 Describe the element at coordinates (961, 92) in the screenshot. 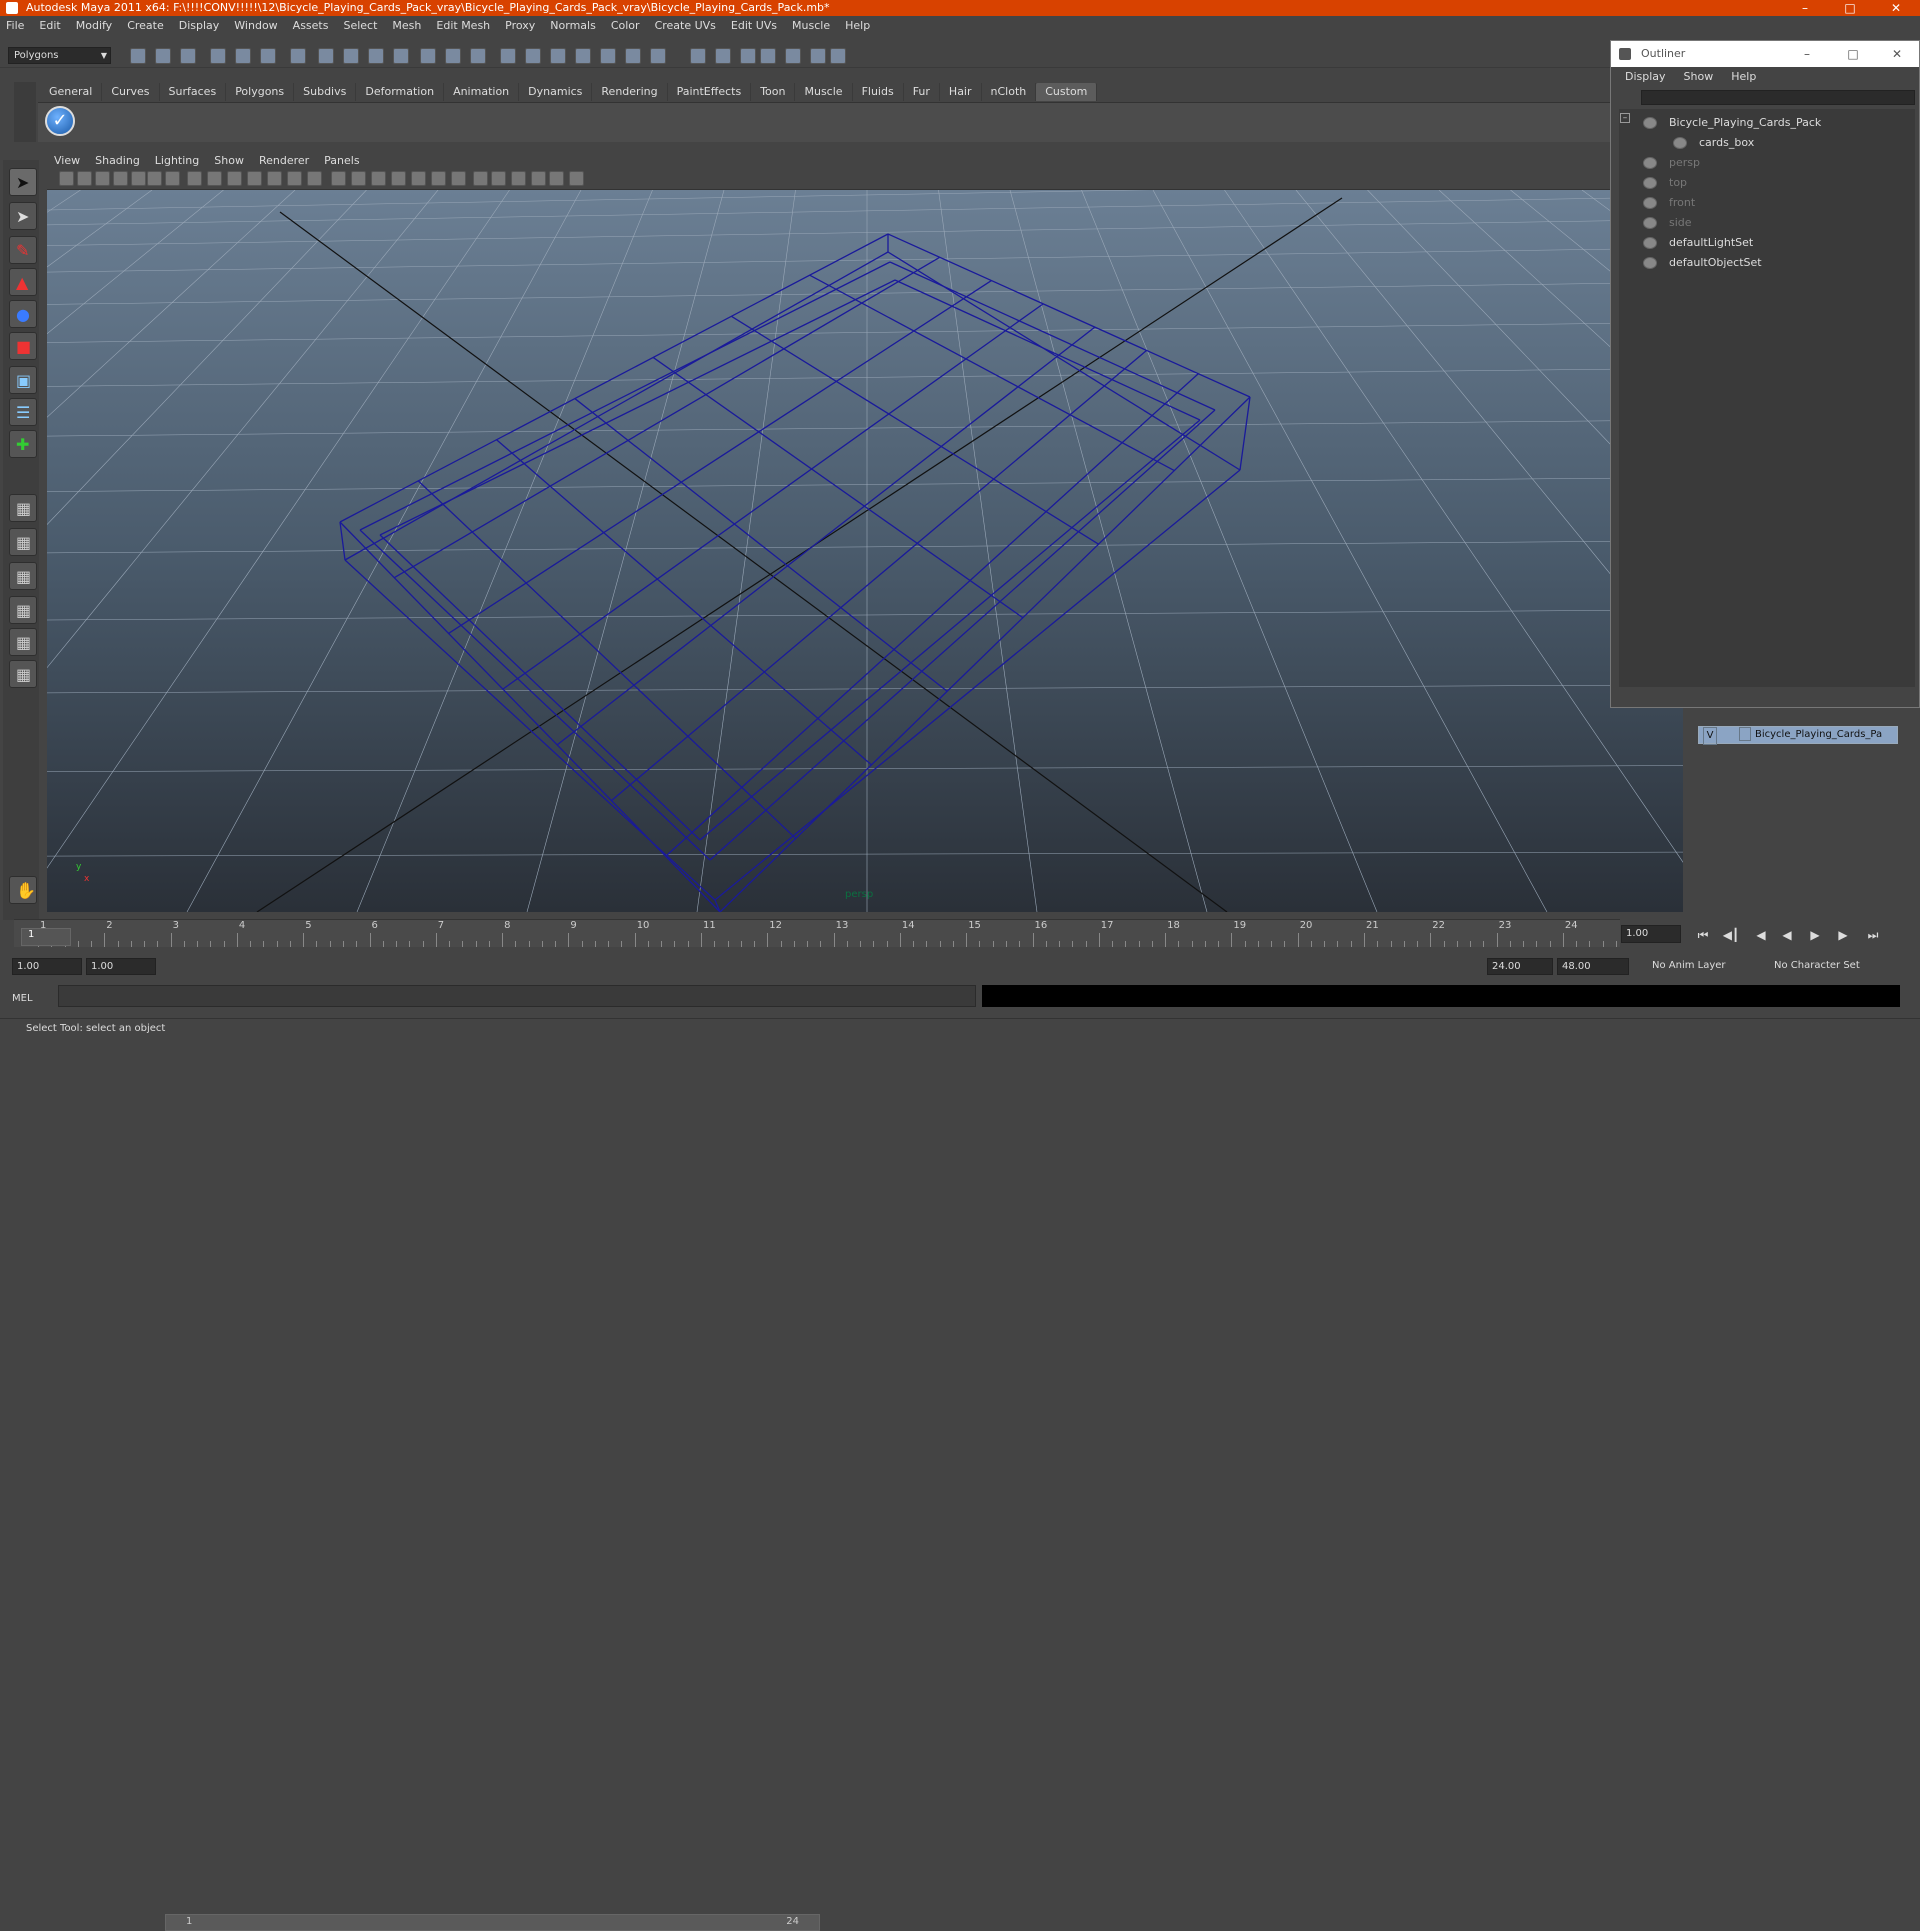

I see `shelf-tab-hair: Hair` at that location.